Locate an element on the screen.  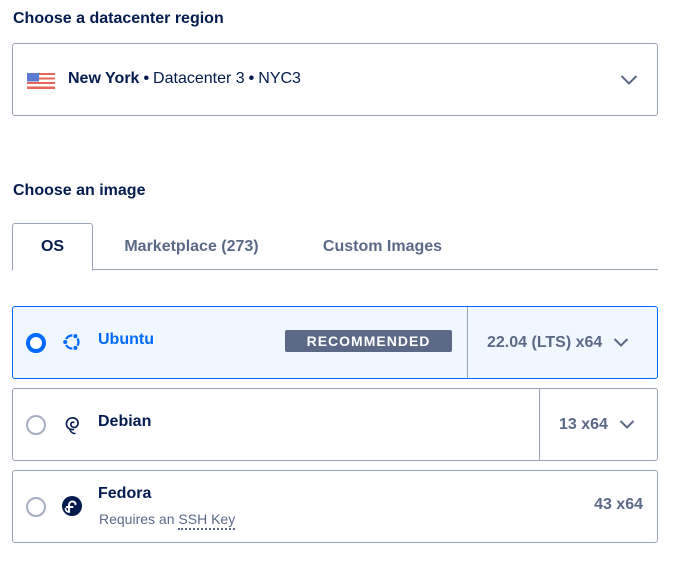
requirement-text: Requires an is located at coordinates (137, 519).